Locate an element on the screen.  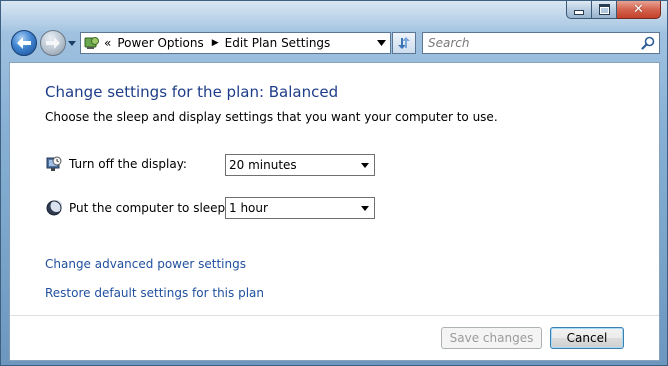
control-panel-icon is located at coordinates (91, 43).